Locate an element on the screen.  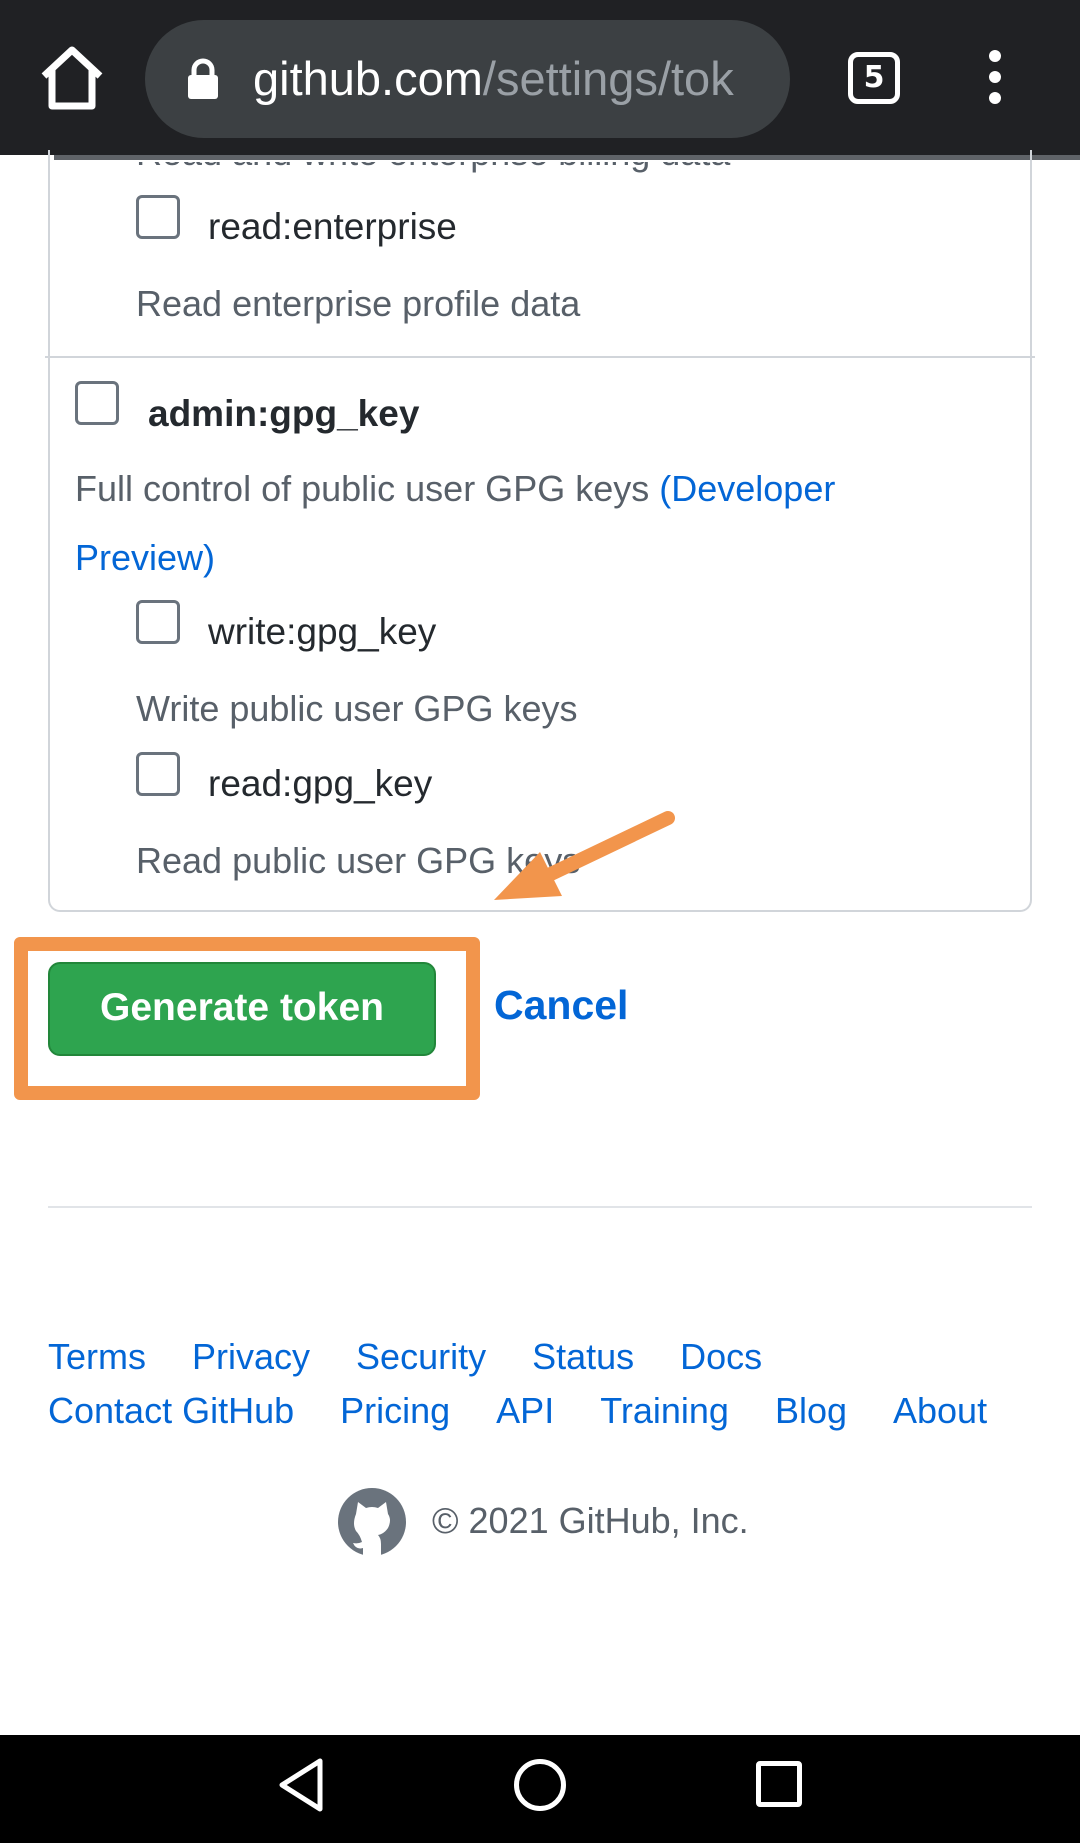
address-bar: github.com/settings/tok is located at coordinates (467, 79).